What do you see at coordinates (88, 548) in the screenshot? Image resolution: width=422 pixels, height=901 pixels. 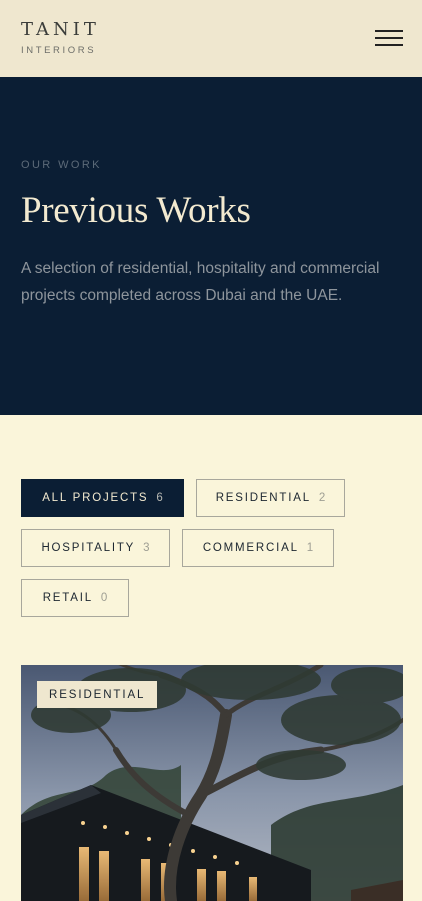 I see `filter-label: HOSPITALITY` at bounding box center [88, 548].